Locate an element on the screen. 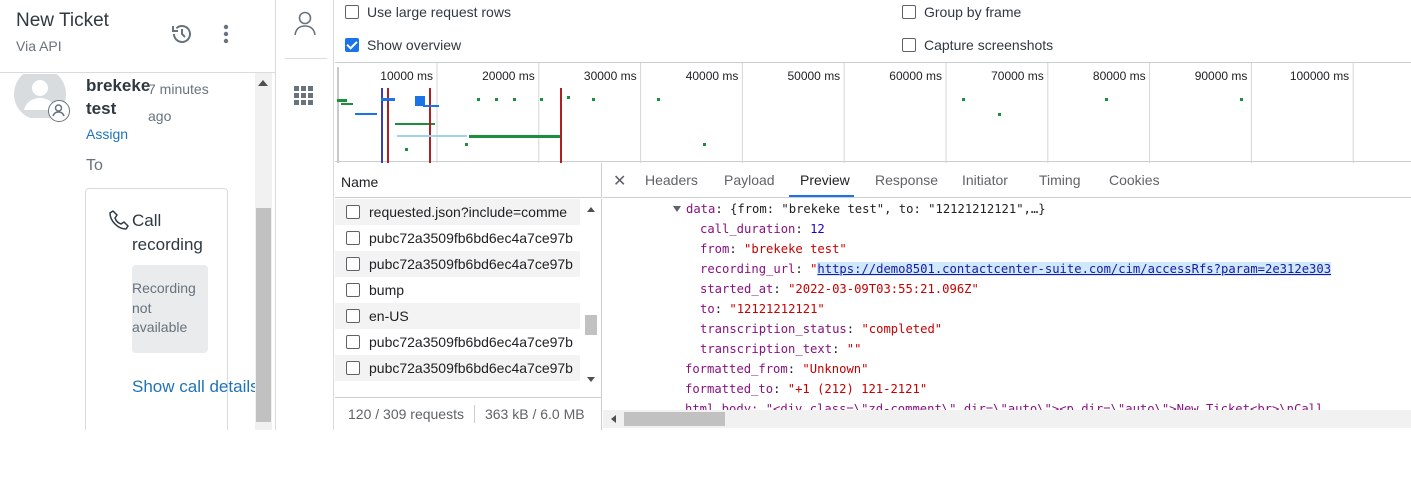 The image size is (1411, 500). preview-horizontal-scrollbar is located at coordinates (1007, 419).